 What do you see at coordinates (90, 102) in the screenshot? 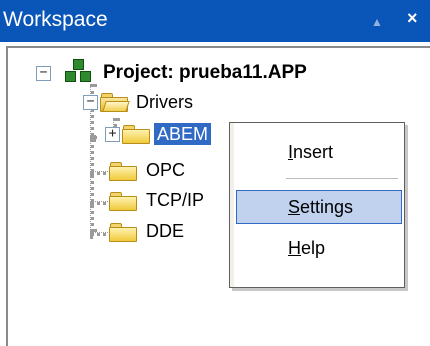
I see `drivers-collapse-toggle: −` at bounding box center [90, 102].